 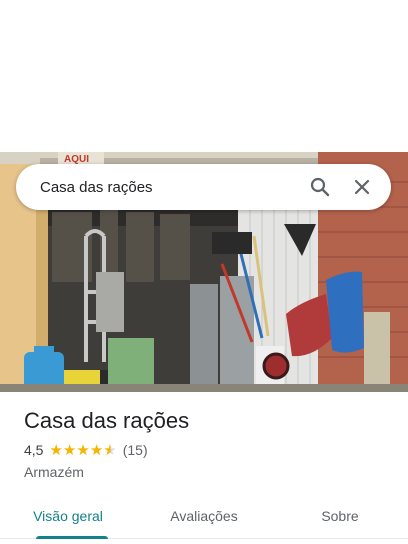 I want to click on place-tabs: Visão geral Avaliações Sobre, so click(x=204, y=516).